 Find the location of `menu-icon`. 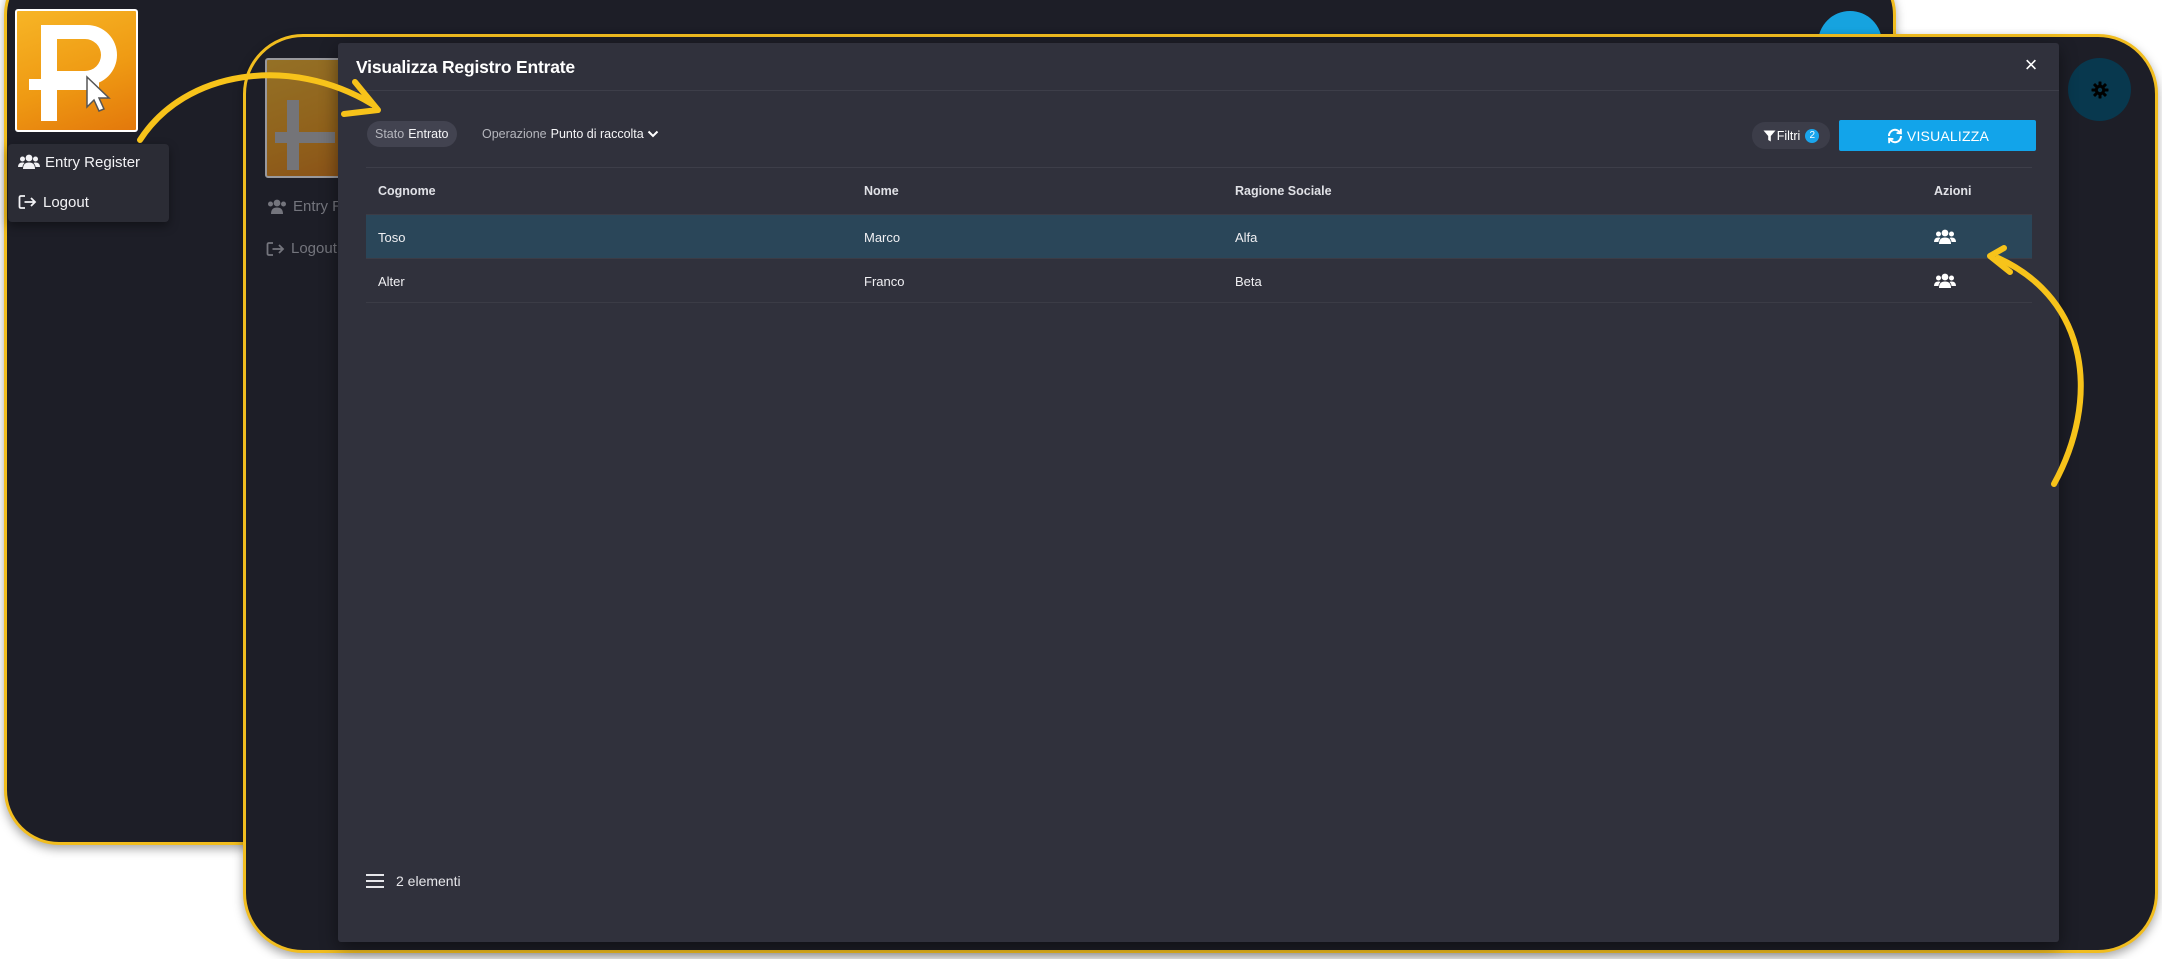

menu-icon is located at coordinates (375, 881).